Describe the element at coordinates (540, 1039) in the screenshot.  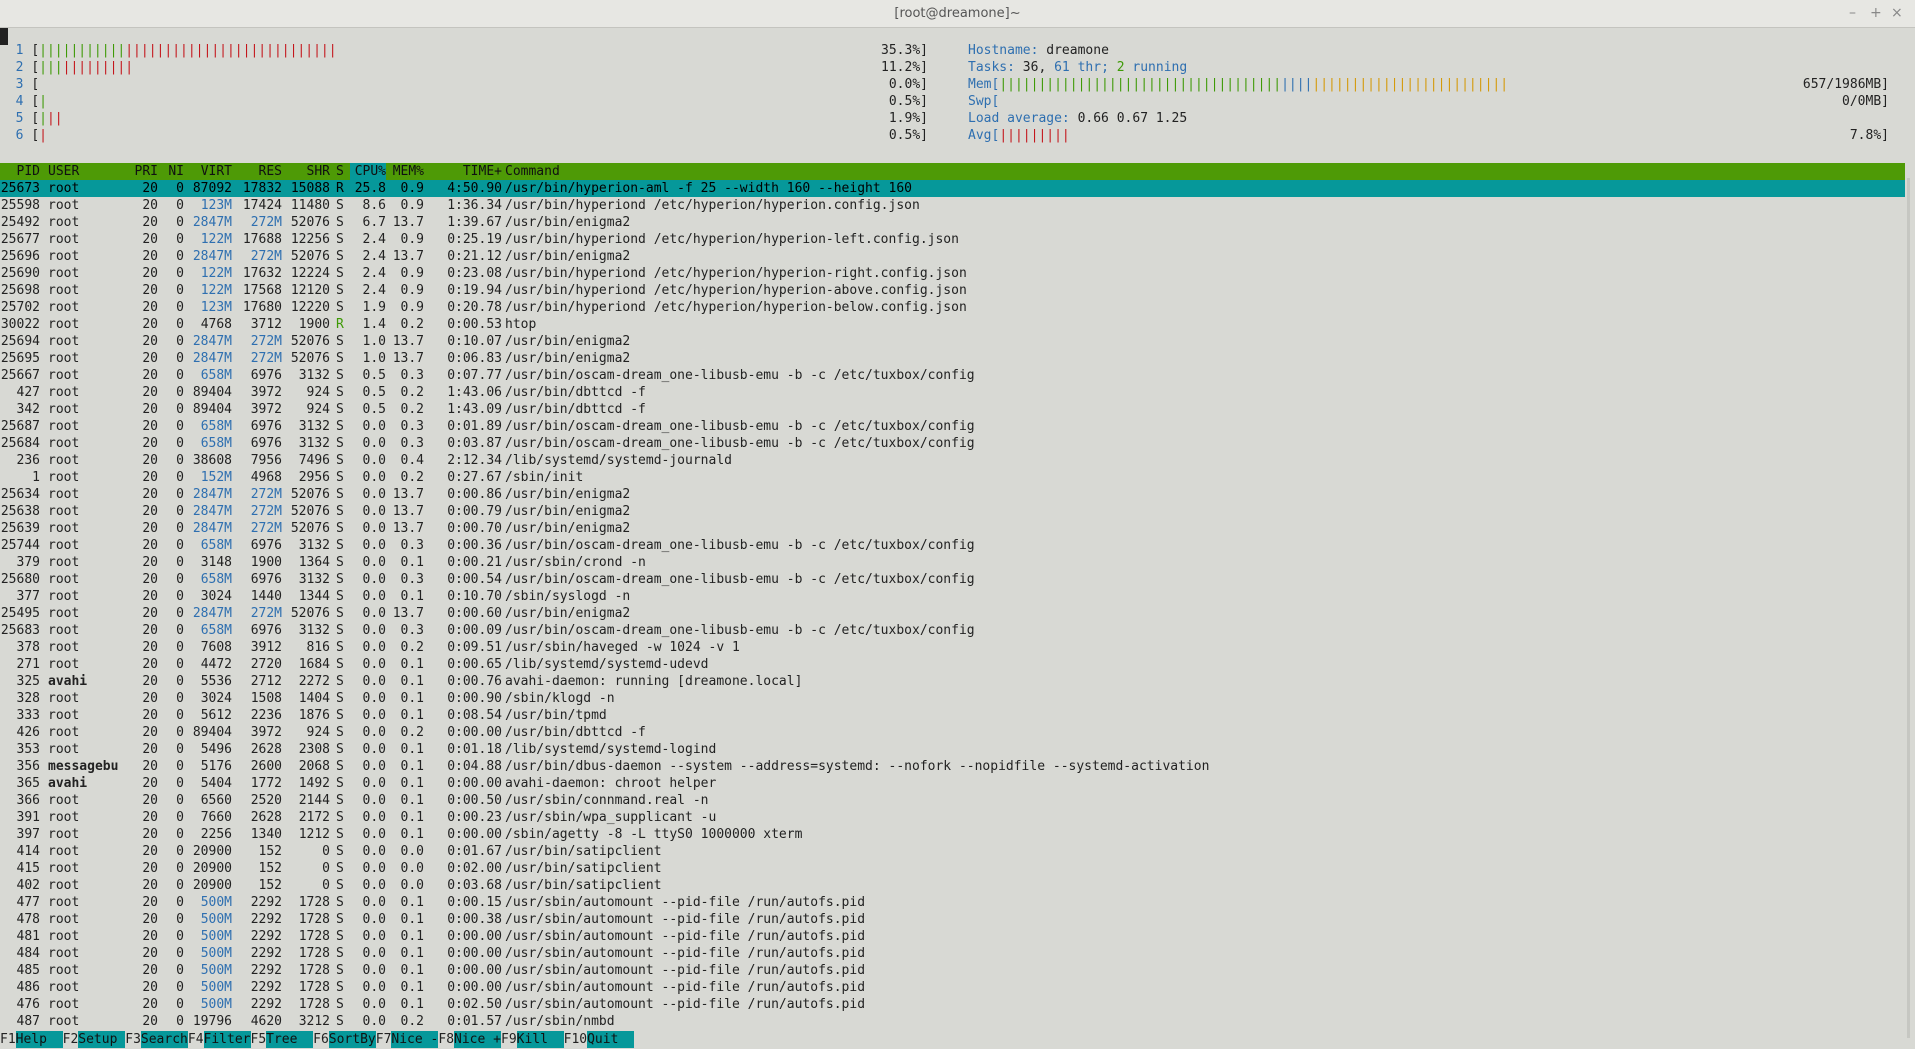
I see `function-key-label: Kill` at that location.